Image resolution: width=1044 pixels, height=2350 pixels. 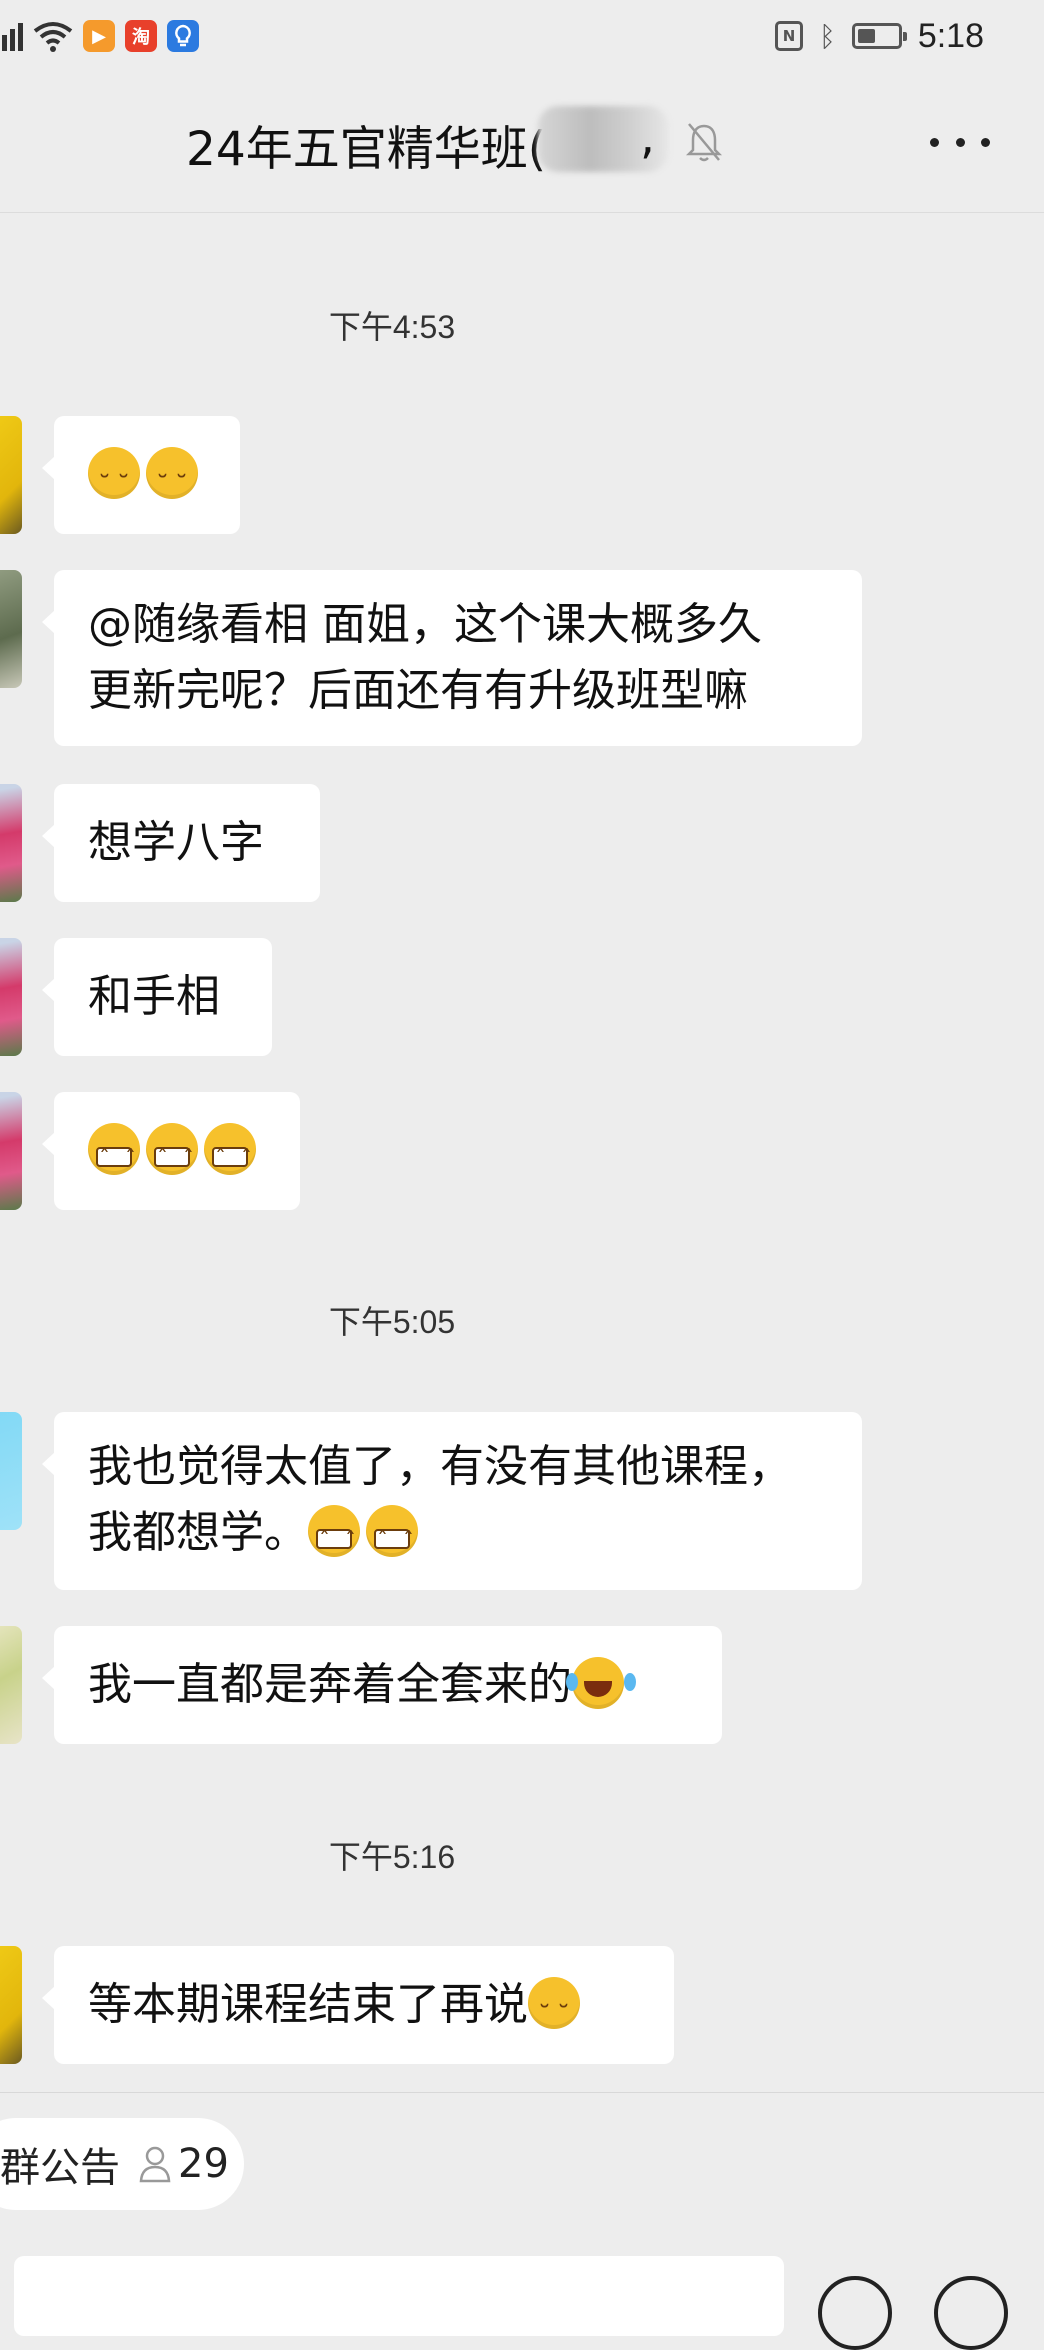 I want to click on message-bubble: 我也觉得太值了，有没有其他课程， 我都想学。, so click(x=452, y=1501).